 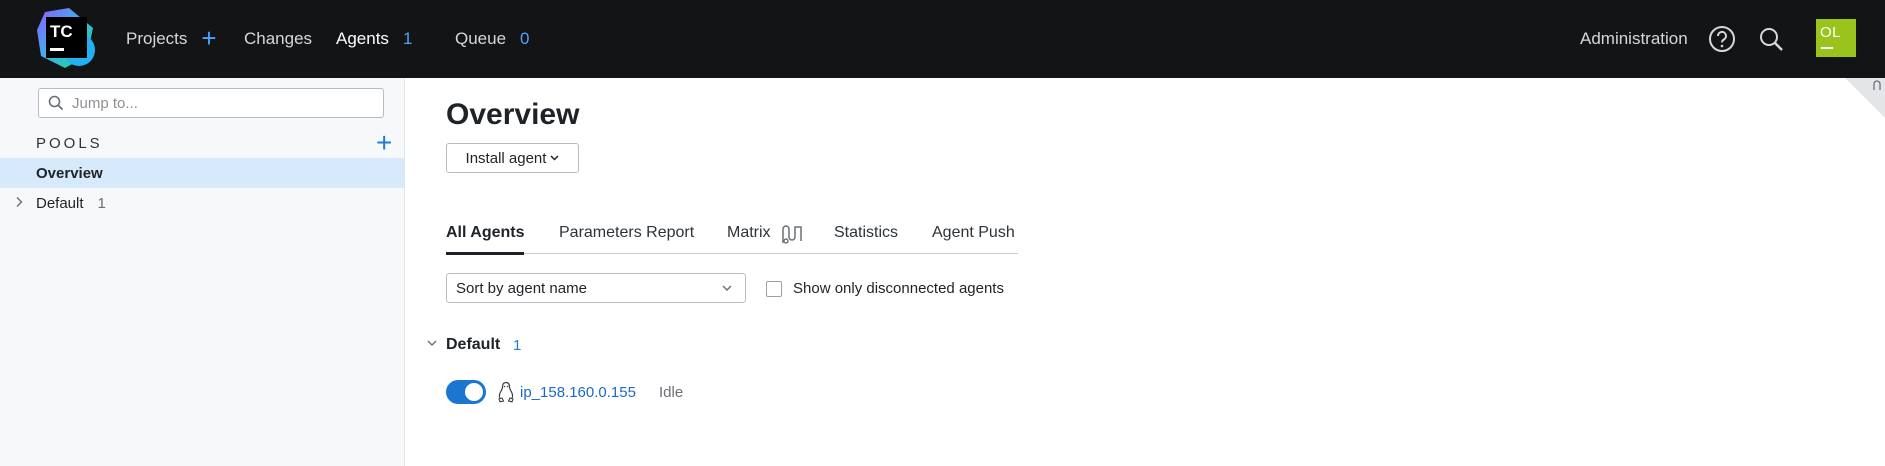 What do you see at coordinates (749, 233) in the screenshot?
I see `tab-matrix: Matrix` at bounding box center [749, 233].